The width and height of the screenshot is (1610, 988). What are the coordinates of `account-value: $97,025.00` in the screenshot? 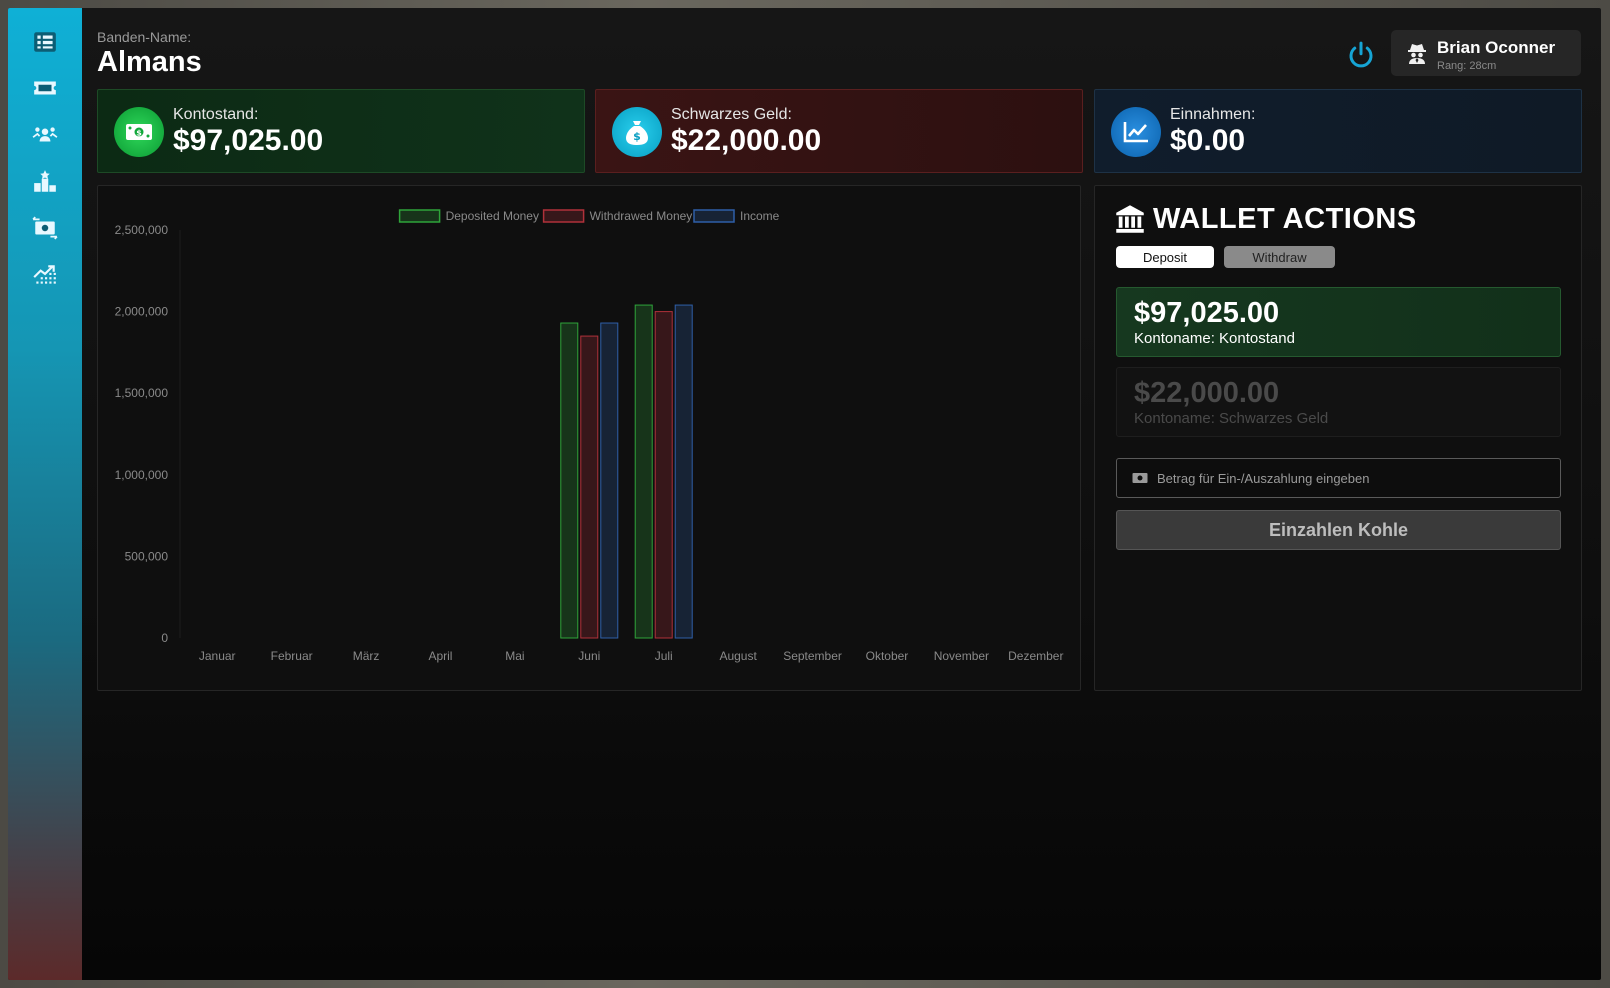 It's located at (1207, 313).